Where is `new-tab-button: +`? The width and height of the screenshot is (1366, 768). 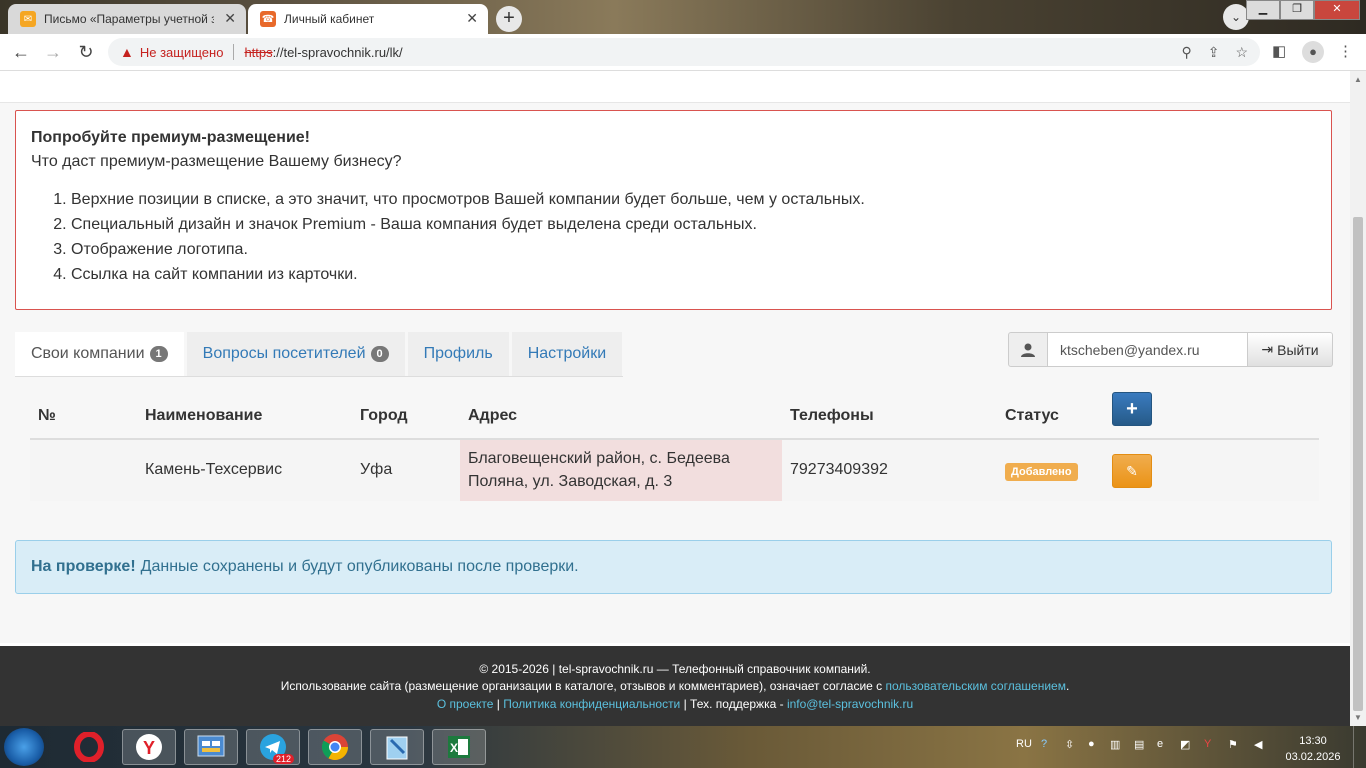 new-tab-button: + is located at coordinates (509, 19).